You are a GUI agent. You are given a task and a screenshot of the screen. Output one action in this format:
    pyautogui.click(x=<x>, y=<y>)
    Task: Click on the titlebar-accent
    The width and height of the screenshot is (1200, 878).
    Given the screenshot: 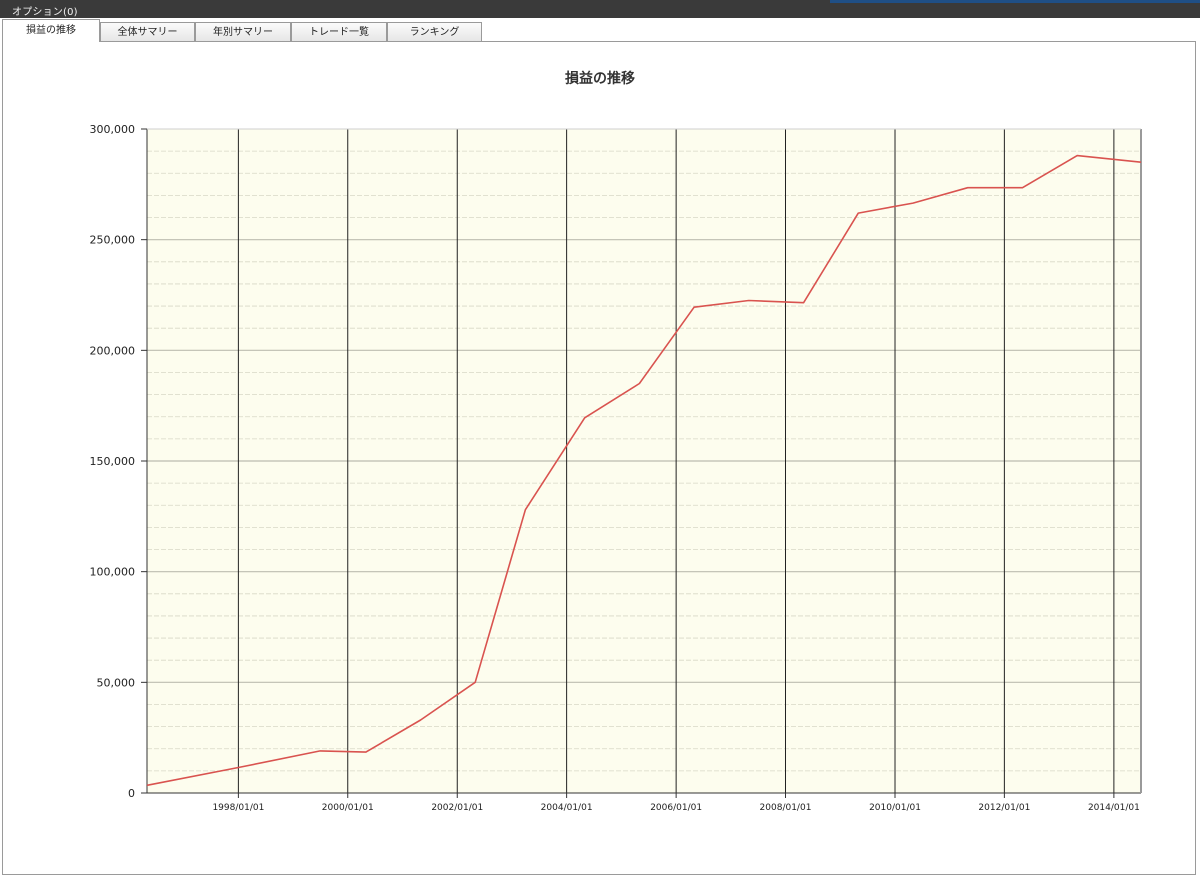 What is the action you would take?
    pyautogui.click(x=1015, y=1)
    